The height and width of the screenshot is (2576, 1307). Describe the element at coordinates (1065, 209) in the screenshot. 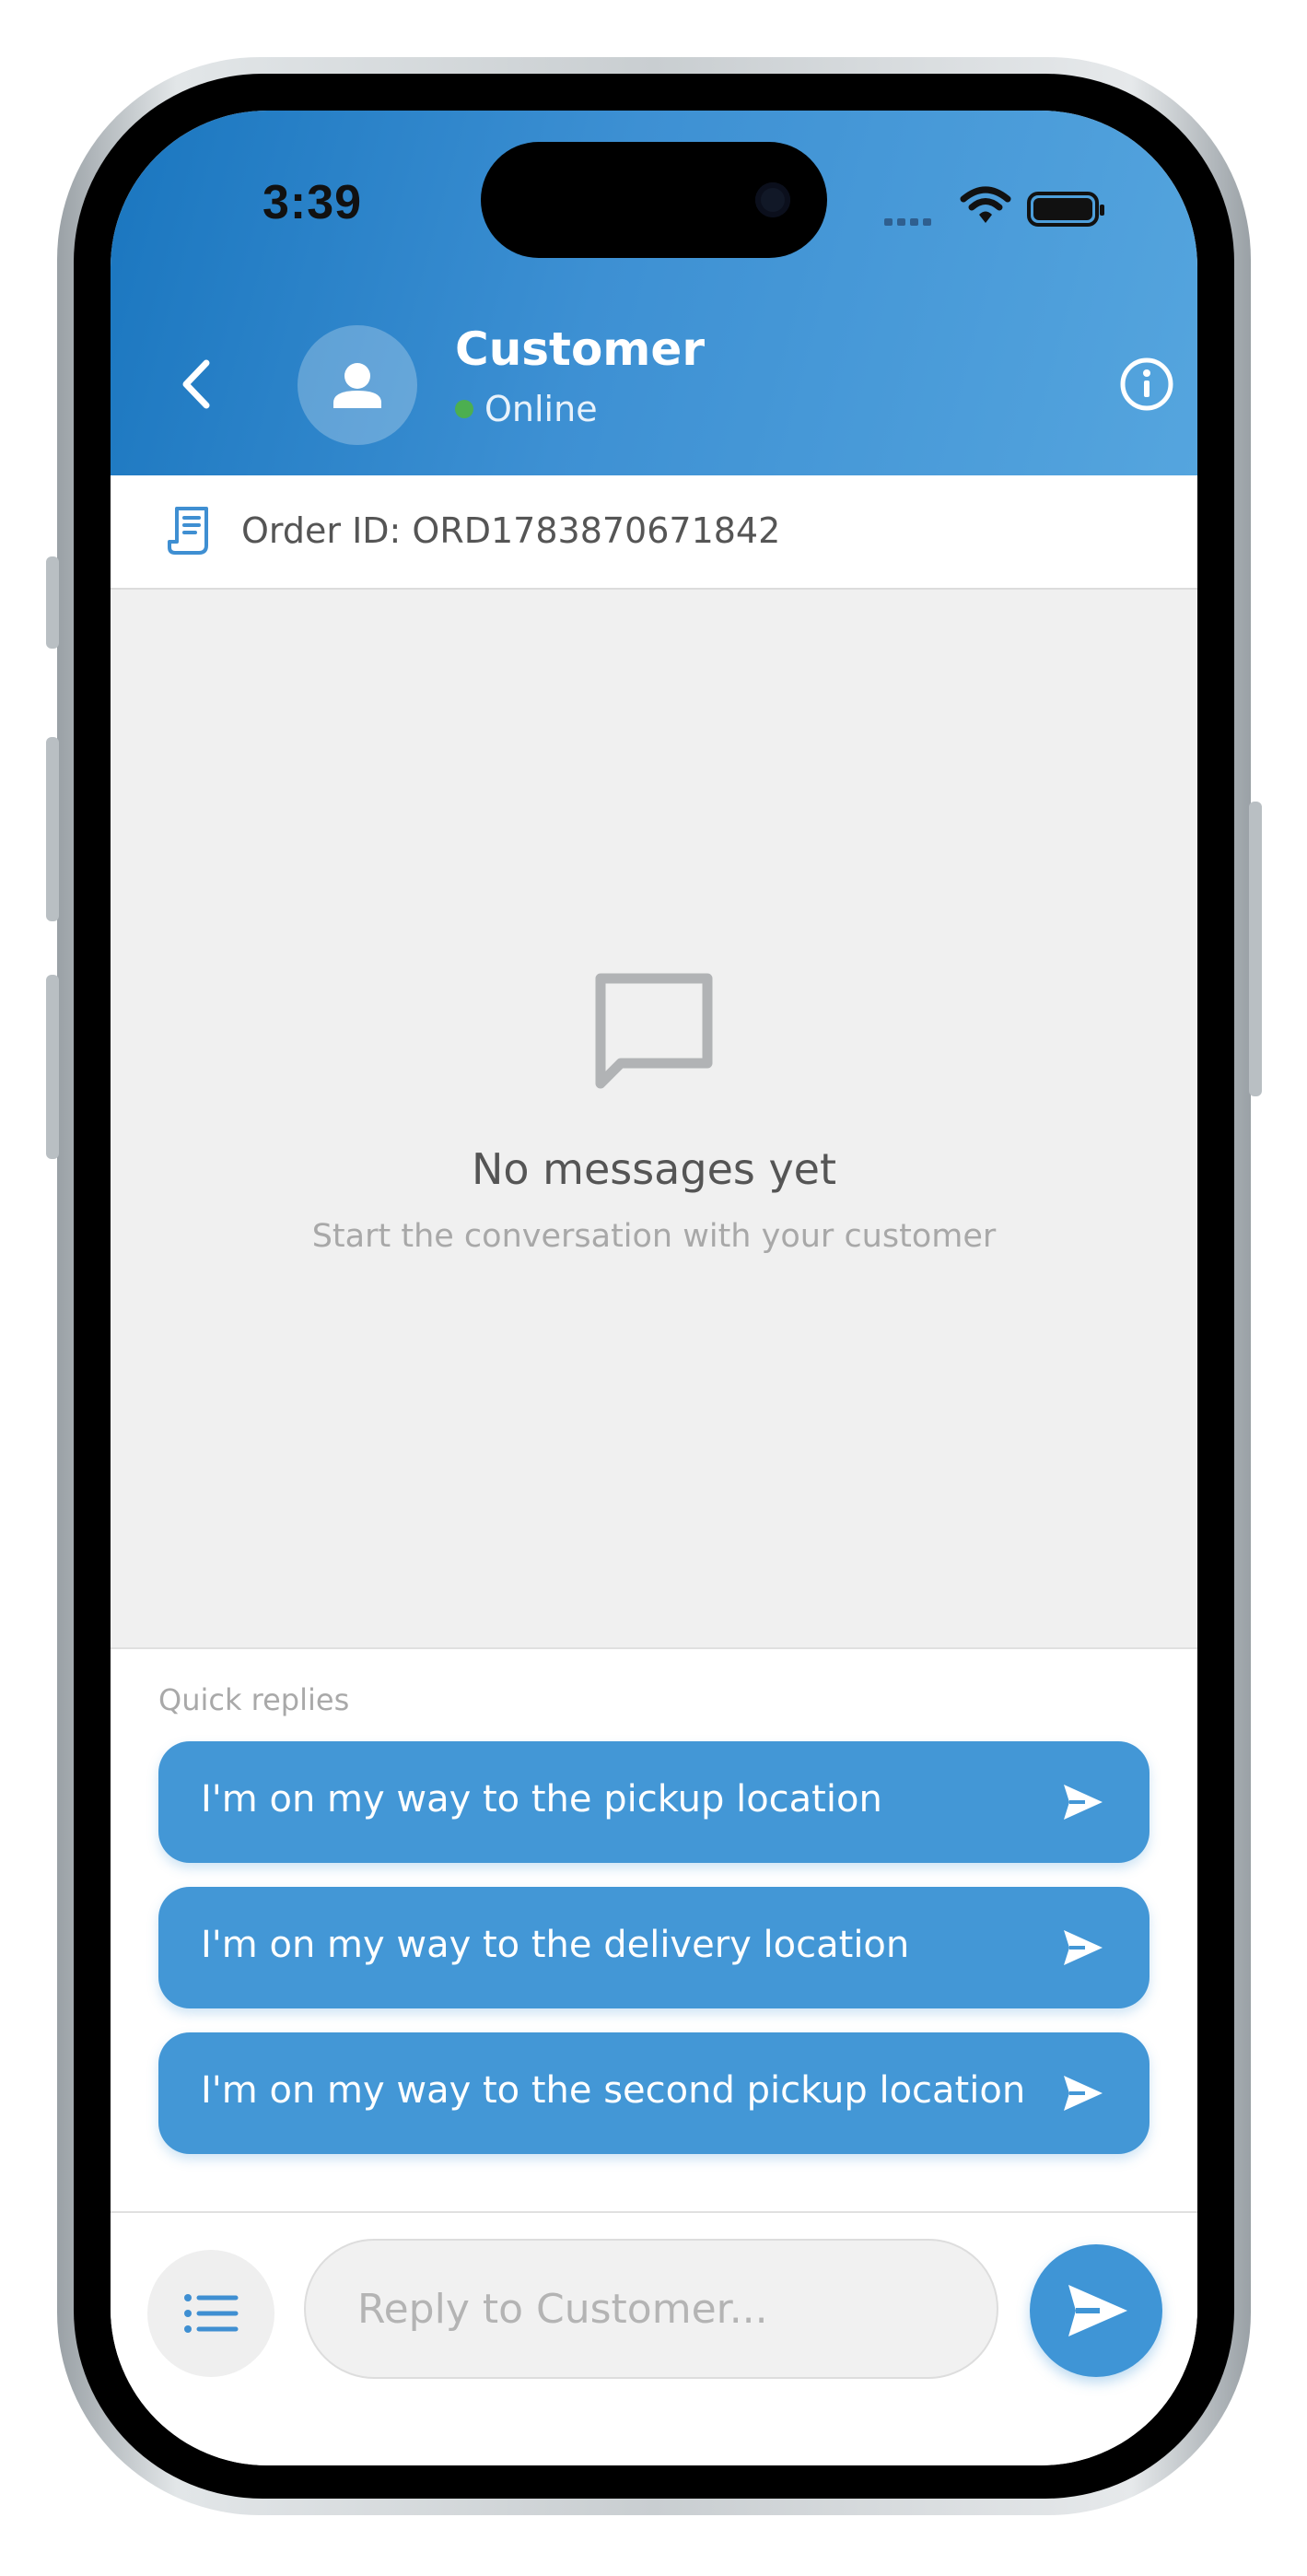

I see `battery-icon` at that location.